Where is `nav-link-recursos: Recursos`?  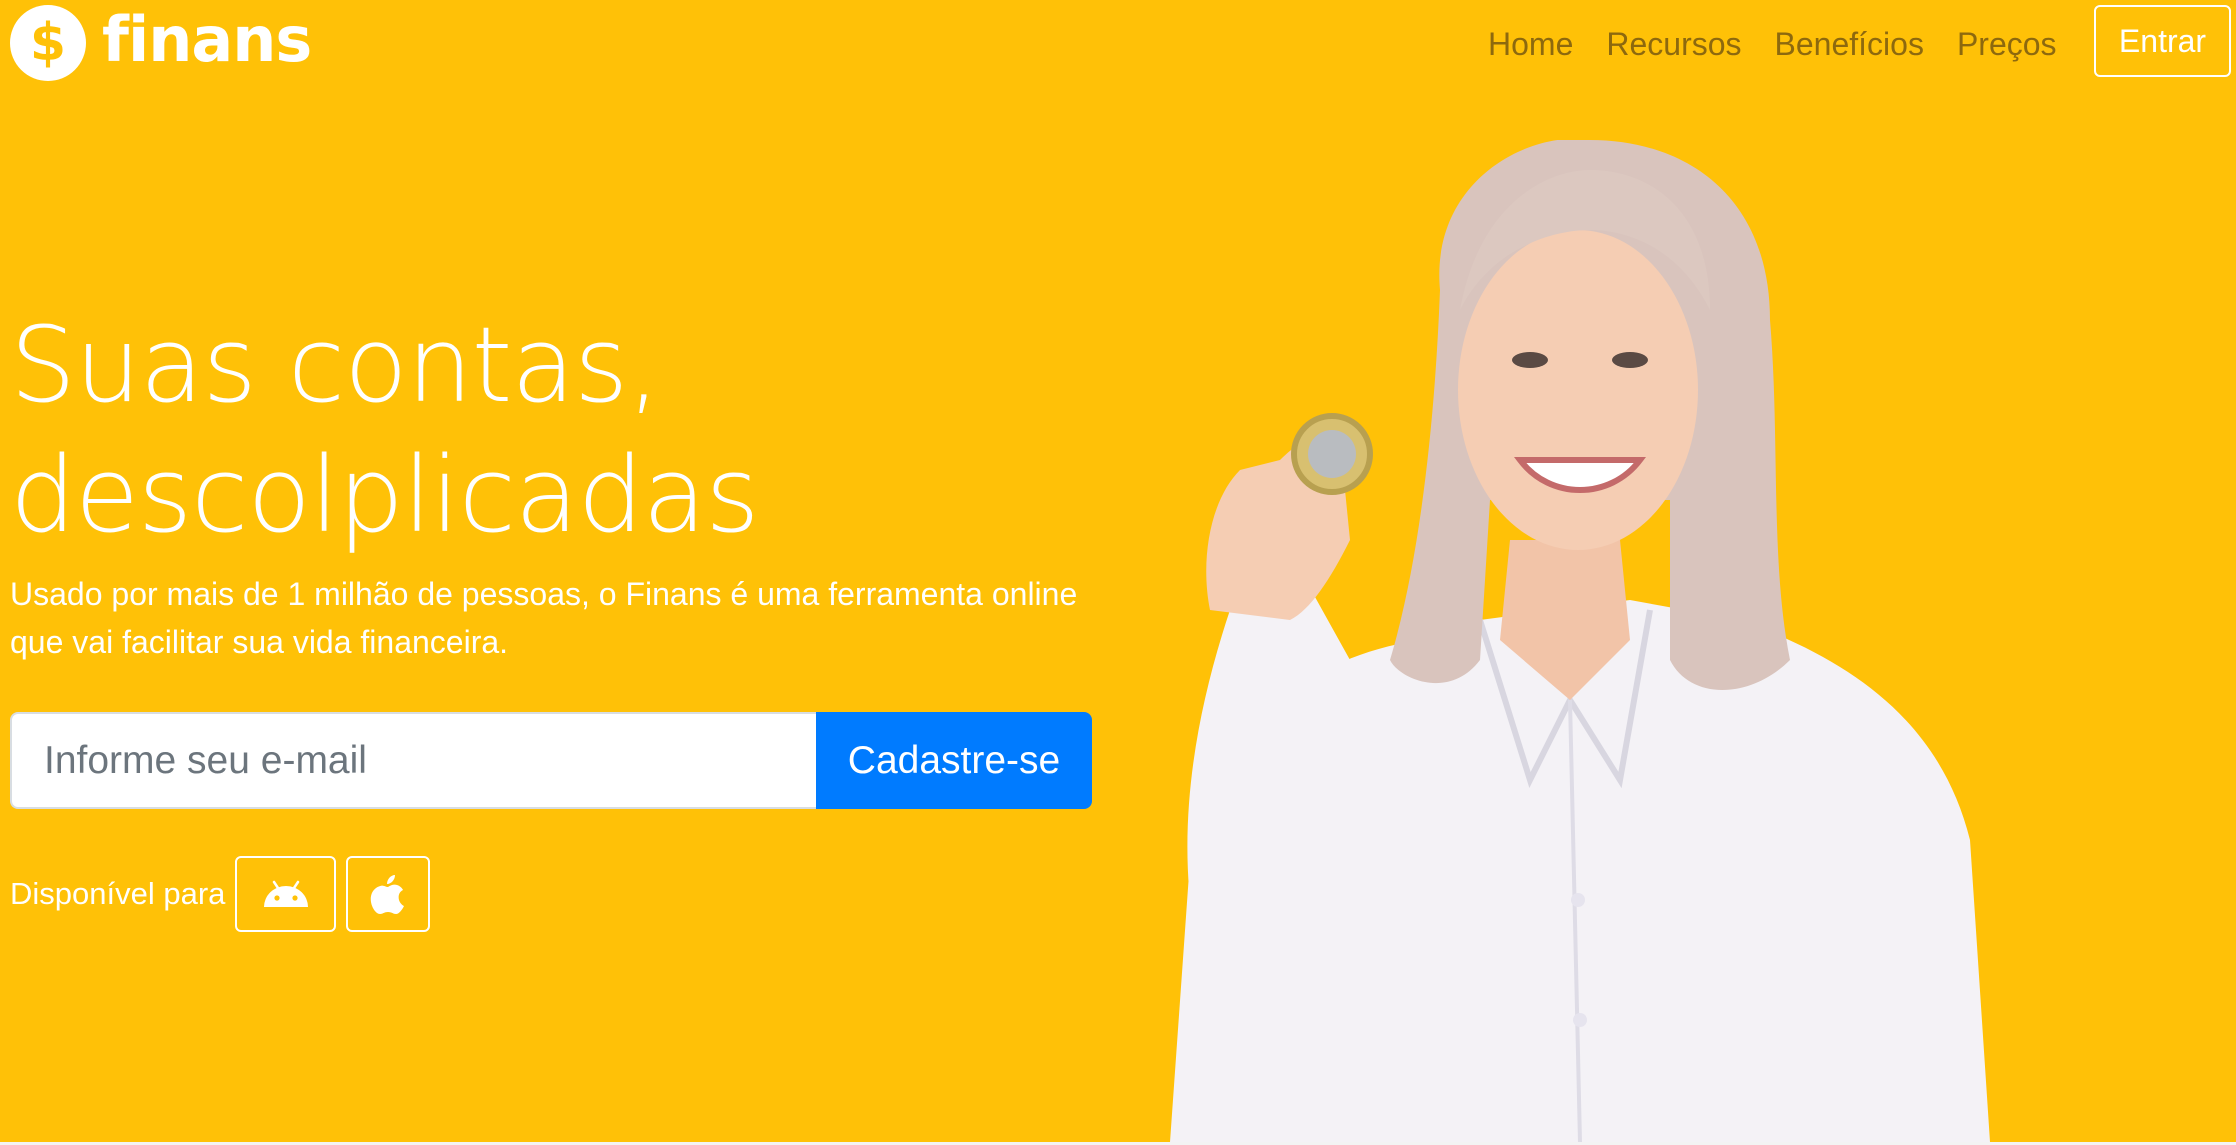 nav-link-recursos: Recursos is located at coordinates (1673, 44).